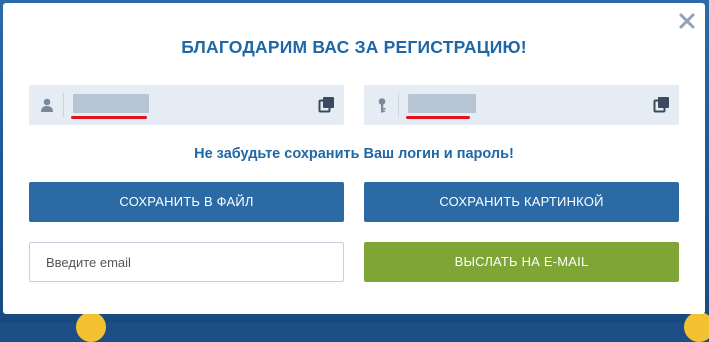 This screenshot has width=709, height=342. Describe the element at coordinates (521, 105) in the screenshot. I see `password-field` at that location.